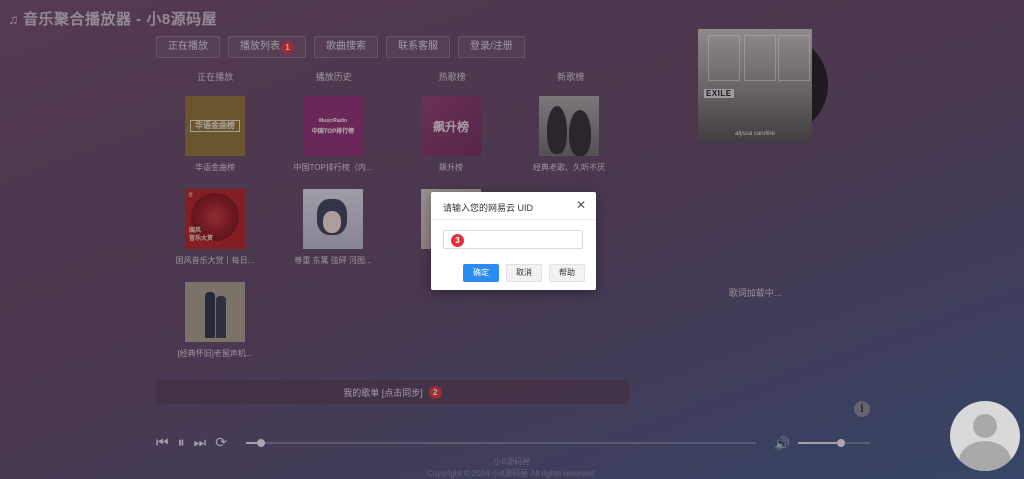  I want to click on main-tabs: 正在播放 播放列表 1 歌曲搜索 联系客服 登录/注册, so click(340, 47).